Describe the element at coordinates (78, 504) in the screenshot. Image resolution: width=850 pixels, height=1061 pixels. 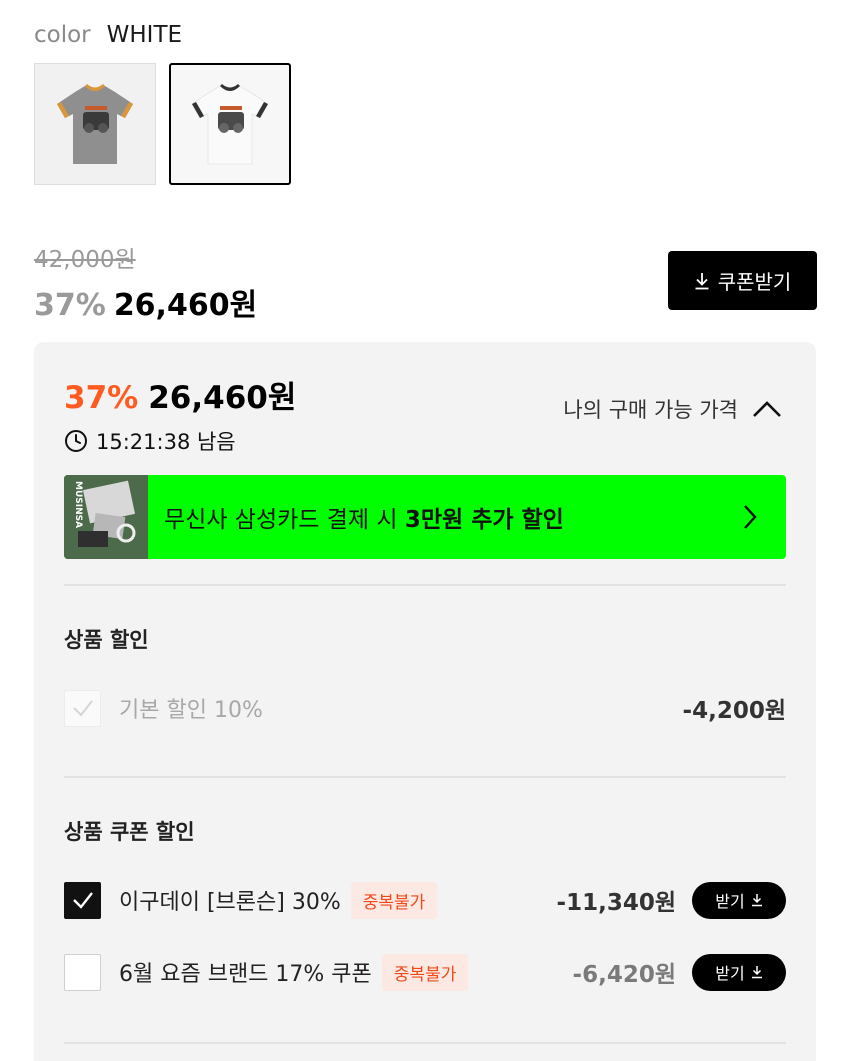
I see `banner-thumb-text: MUSINSA` at that location.